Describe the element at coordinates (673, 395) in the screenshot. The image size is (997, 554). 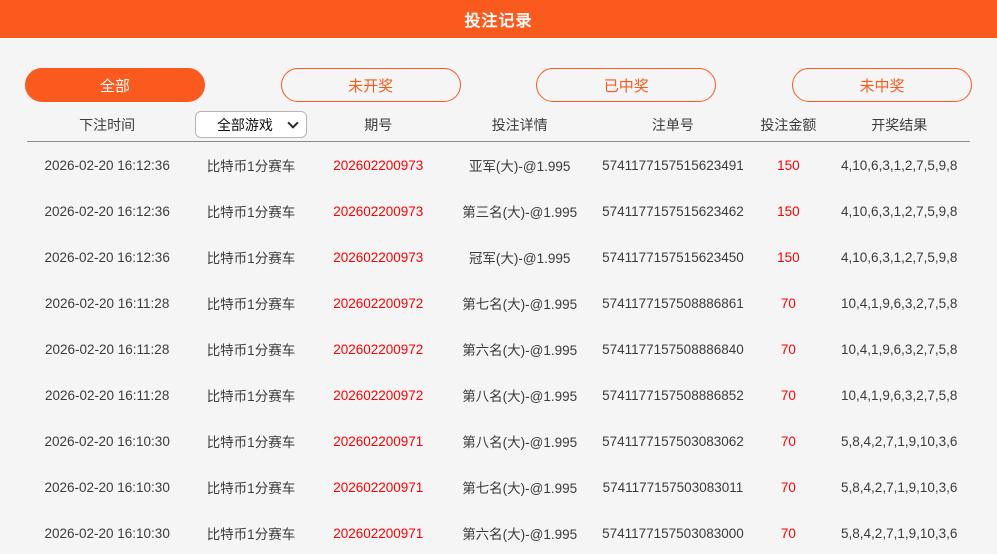
I see `cell-order-no: 5741177157508886852` at that location.